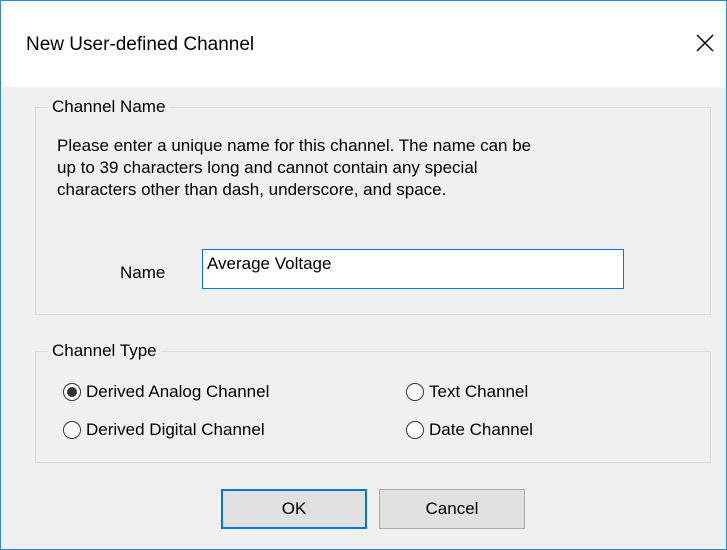  I want to click on radio-derived-digital-channel: Derived Digital Channel, so click(164, 430).